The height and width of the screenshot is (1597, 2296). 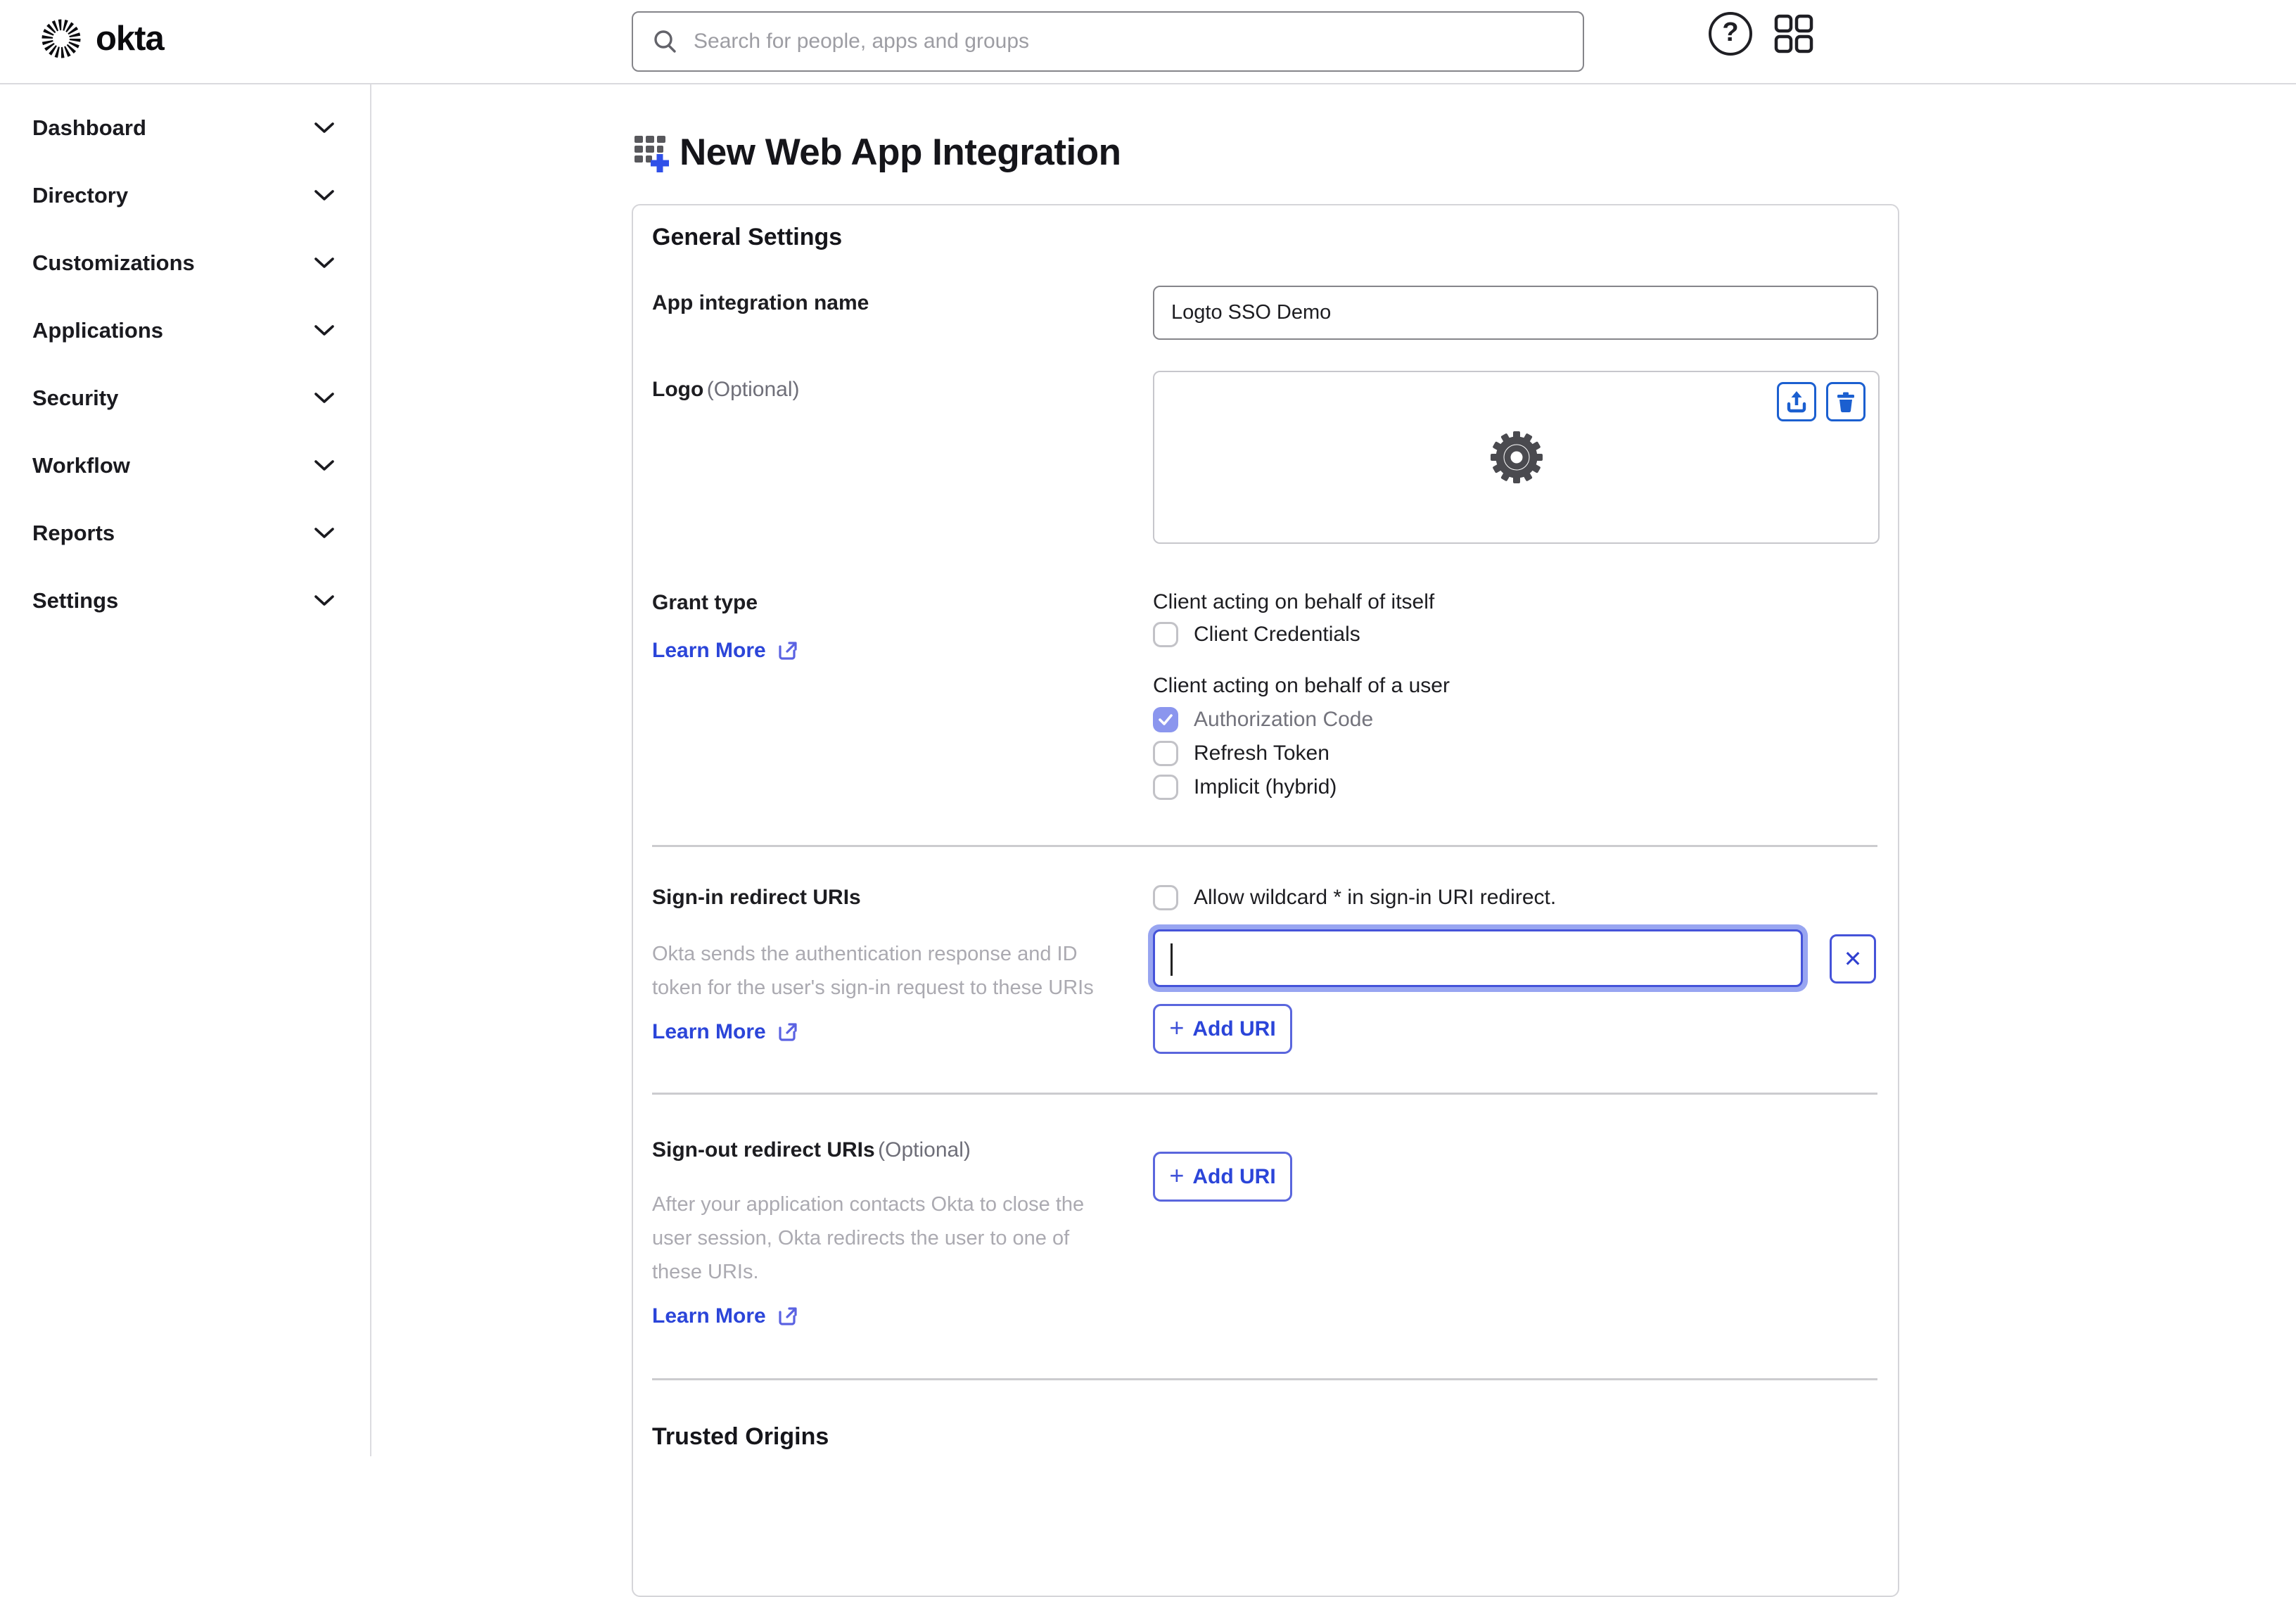 I want to click on signout-optional-label: (Optional), so click(x=925, y=1150).